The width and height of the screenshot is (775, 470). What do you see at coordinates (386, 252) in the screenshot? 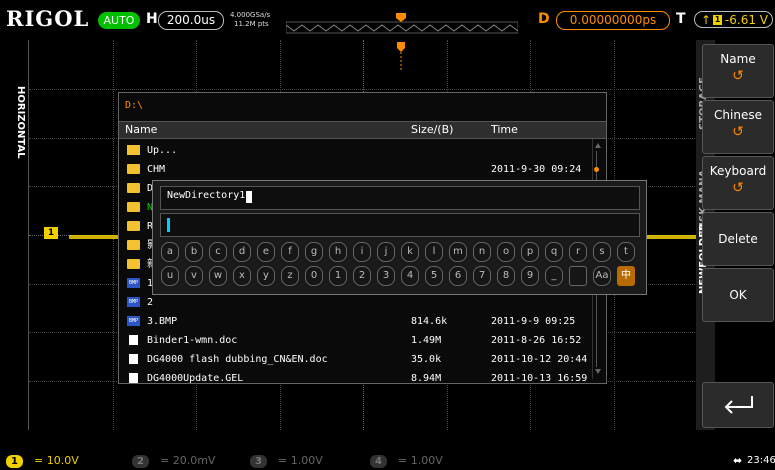
I see `key-j: j` at bounding box center [386, 252].